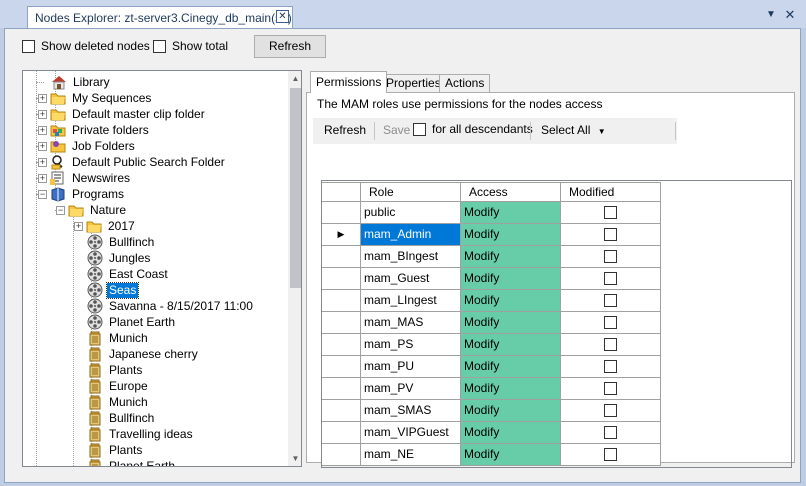 This screenshot has height=486, width=806. Describe the element at coordinates (171, 306) in the screenshot. I see `tree-item: Savanna - 8/15/2017 11:00` at that location.